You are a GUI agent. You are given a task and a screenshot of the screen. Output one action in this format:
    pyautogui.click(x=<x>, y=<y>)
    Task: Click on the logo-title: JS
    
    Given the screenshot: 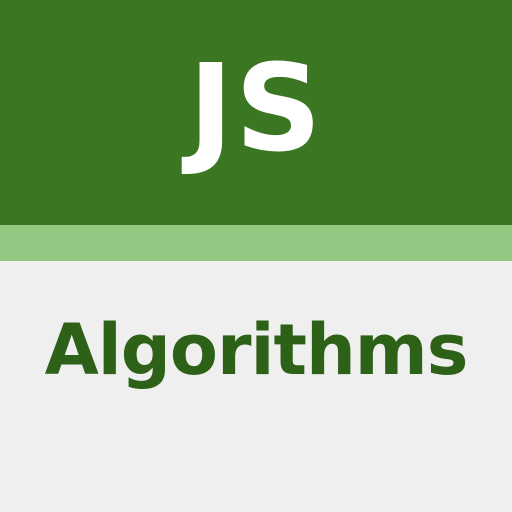 What is the action you would take?
    pyautogui.click(x=256, y=109)
    